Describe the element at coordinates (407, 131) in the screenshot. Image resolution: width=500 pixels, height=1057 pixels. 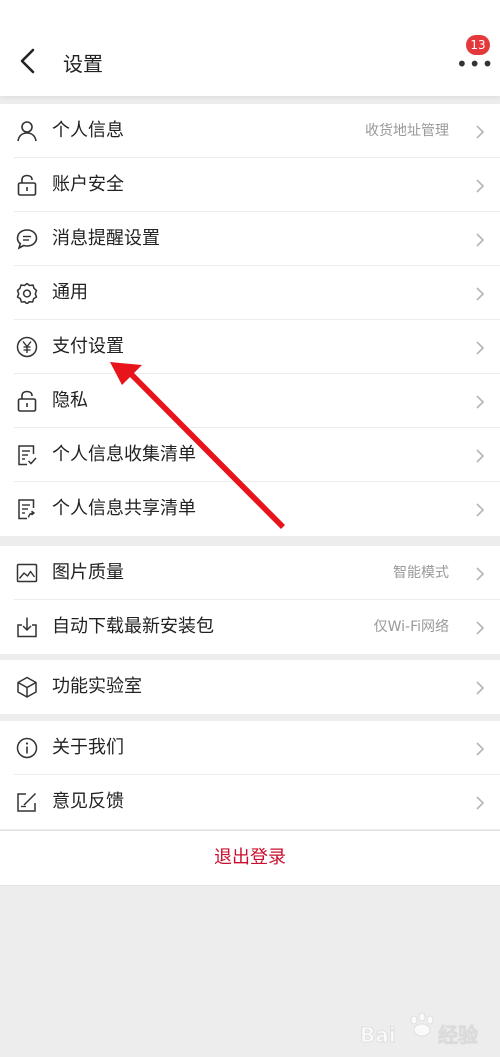
I see `row-value: 收货地址管理` at that location.